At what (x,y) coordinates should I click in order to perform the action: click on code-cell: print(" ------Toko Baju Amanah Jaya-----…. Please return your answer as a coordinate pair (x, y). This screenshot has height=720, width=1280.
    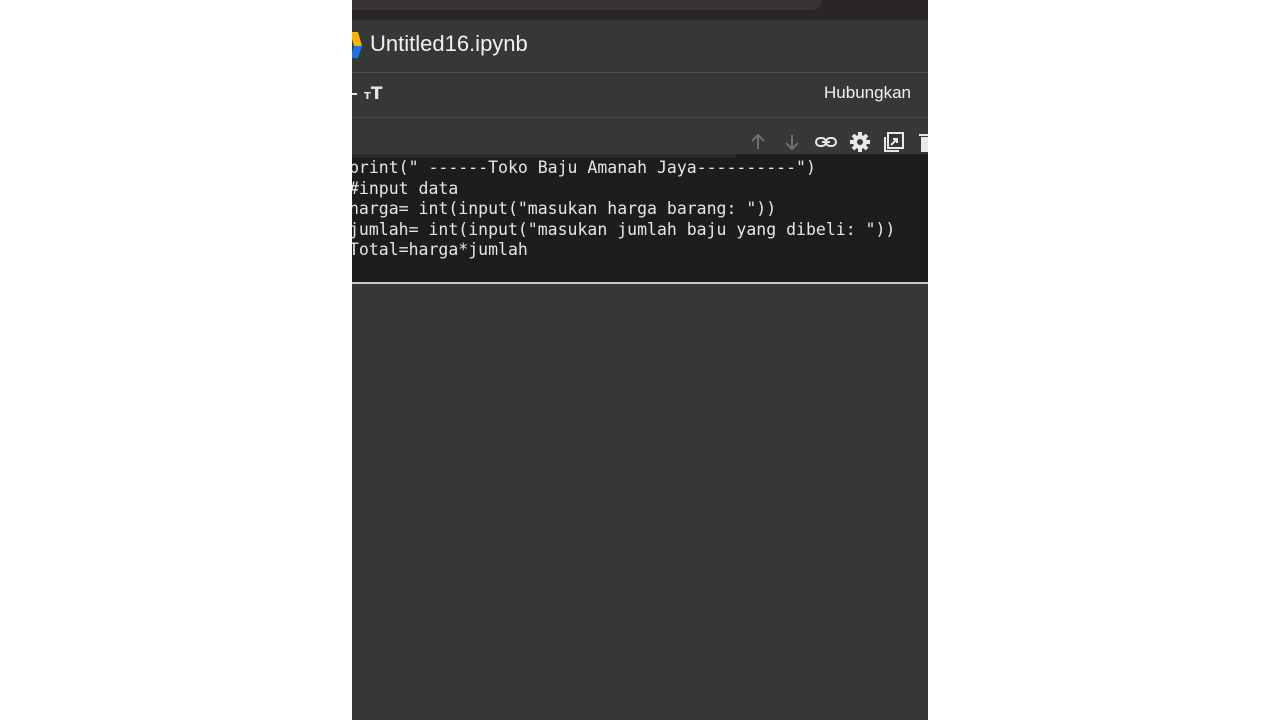
    Looking at the image, I should click on (640, 219).